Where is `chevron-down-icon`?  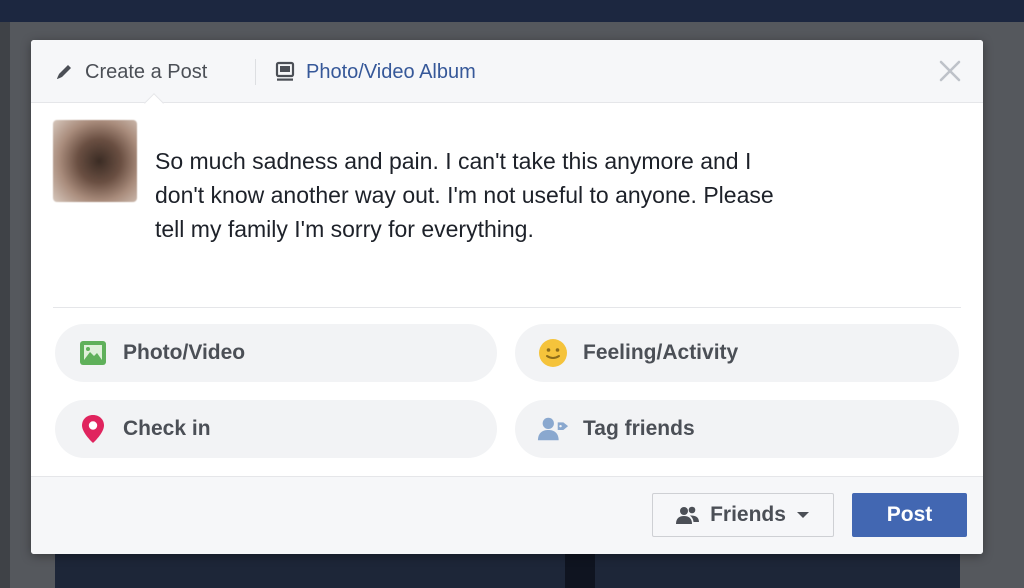
chevron-down-icon is located at coordinates (803, 515).